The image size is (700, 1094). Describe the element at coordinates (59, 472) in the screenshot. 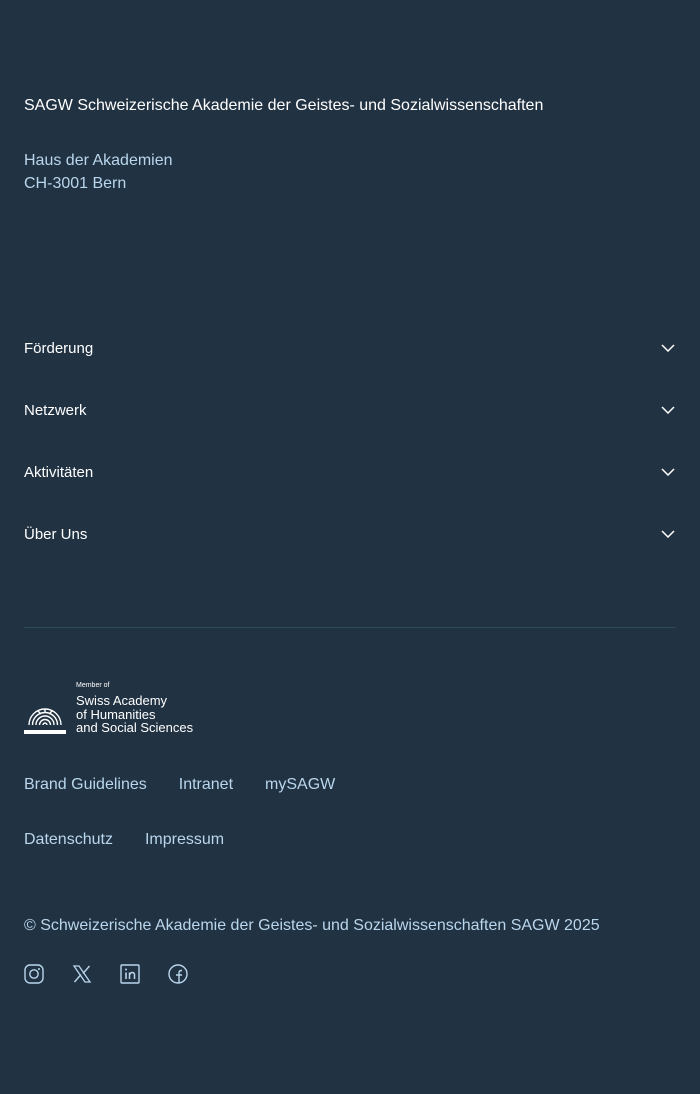

I see `nav-item-label: Aktivitäten` at that location.